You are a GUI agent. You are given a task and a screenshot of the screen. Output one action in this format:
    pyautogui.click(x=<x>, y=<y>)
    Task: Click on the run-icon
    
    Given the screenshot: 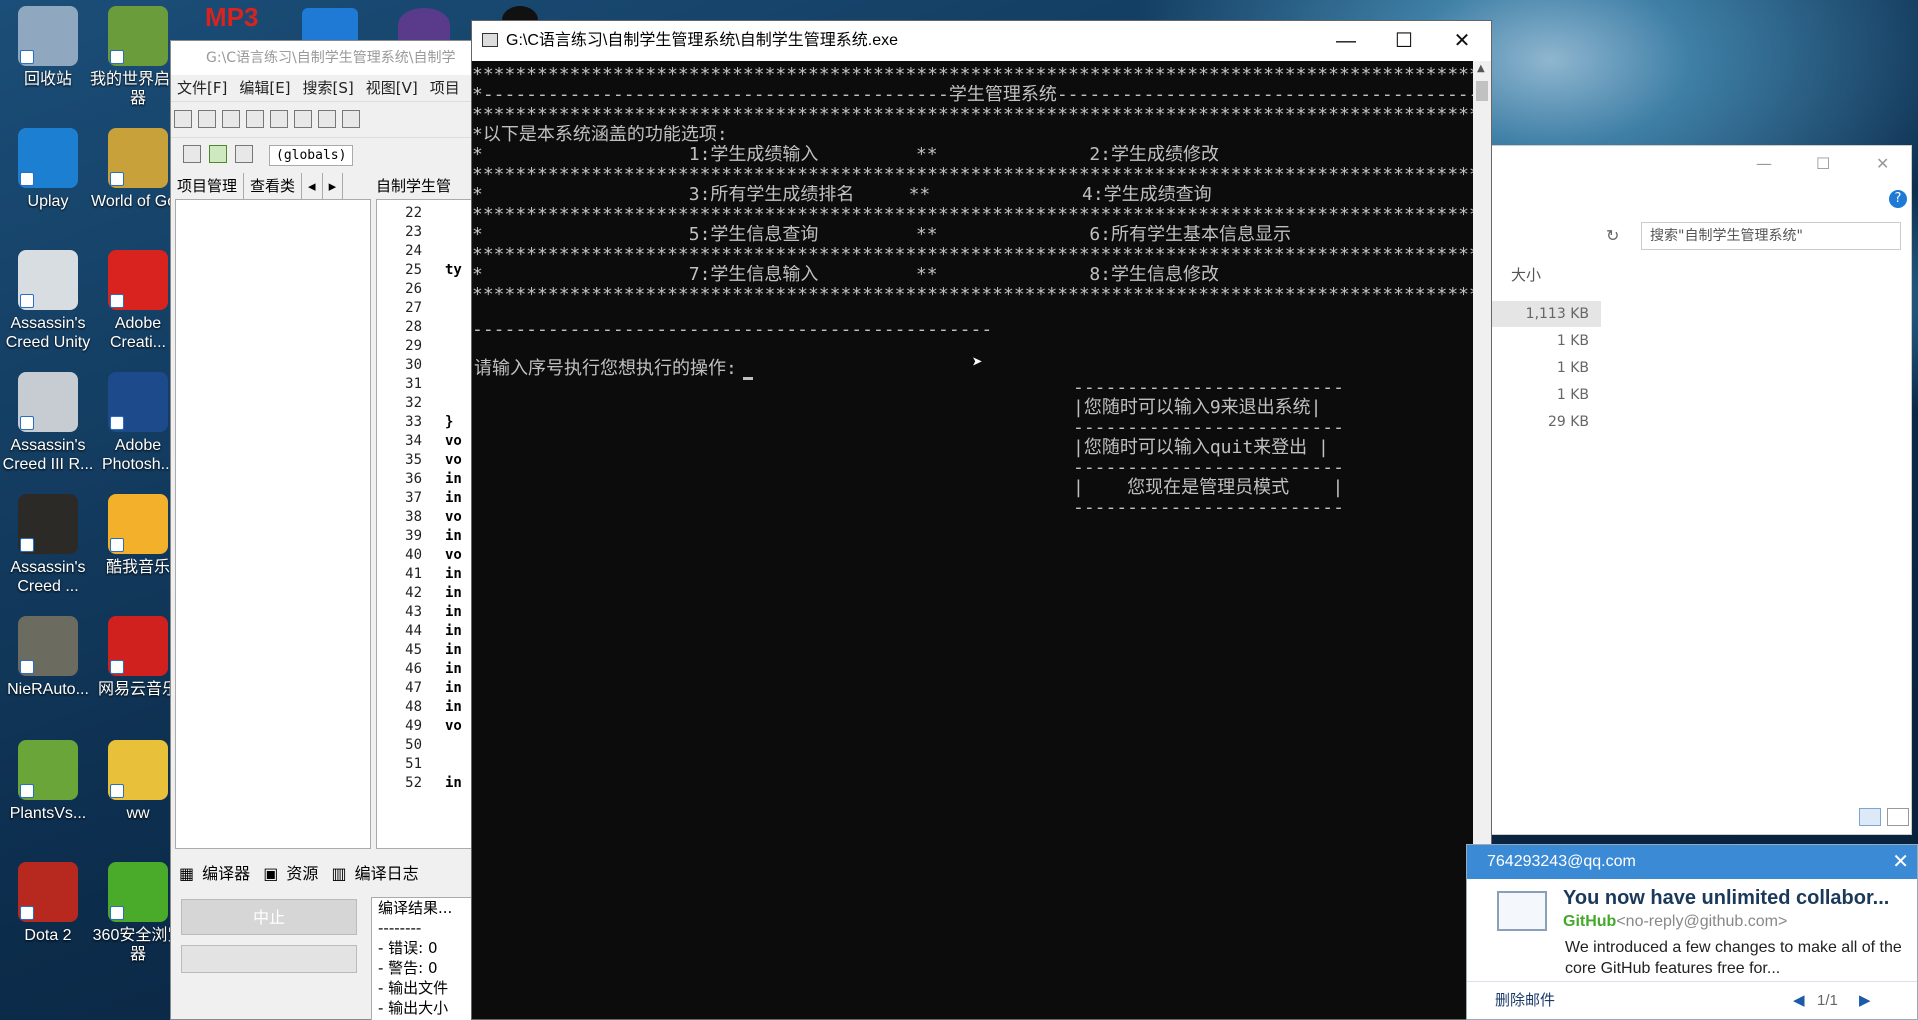 What is the action you would take?
    pyautogui.click(x=218, y=154)
    